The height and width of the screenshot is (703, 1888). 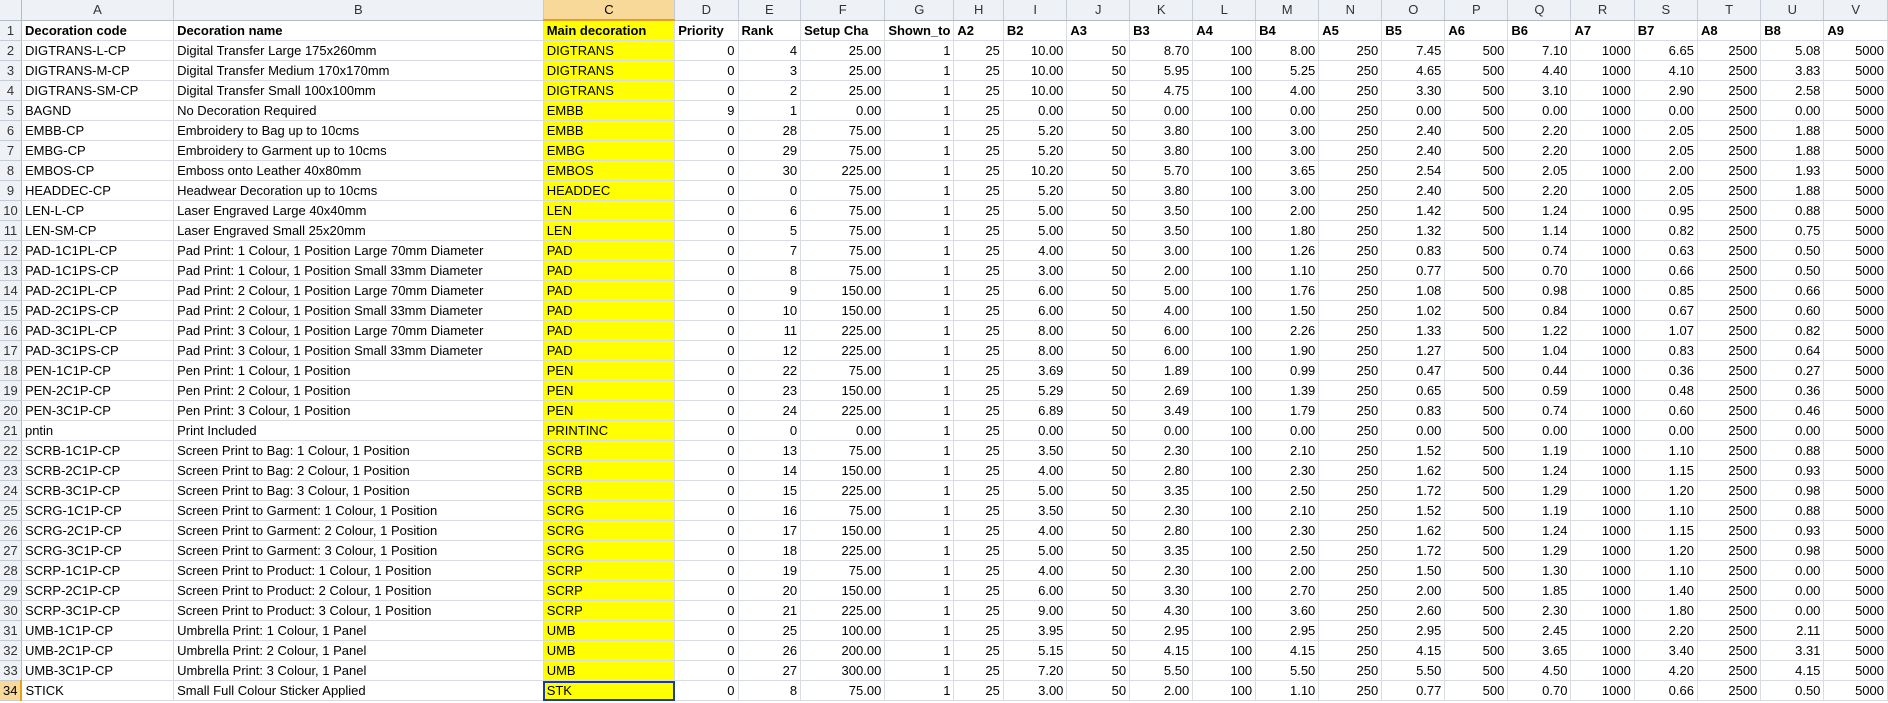 I want to click on column-header-g: G, so click(x=919, y=10).